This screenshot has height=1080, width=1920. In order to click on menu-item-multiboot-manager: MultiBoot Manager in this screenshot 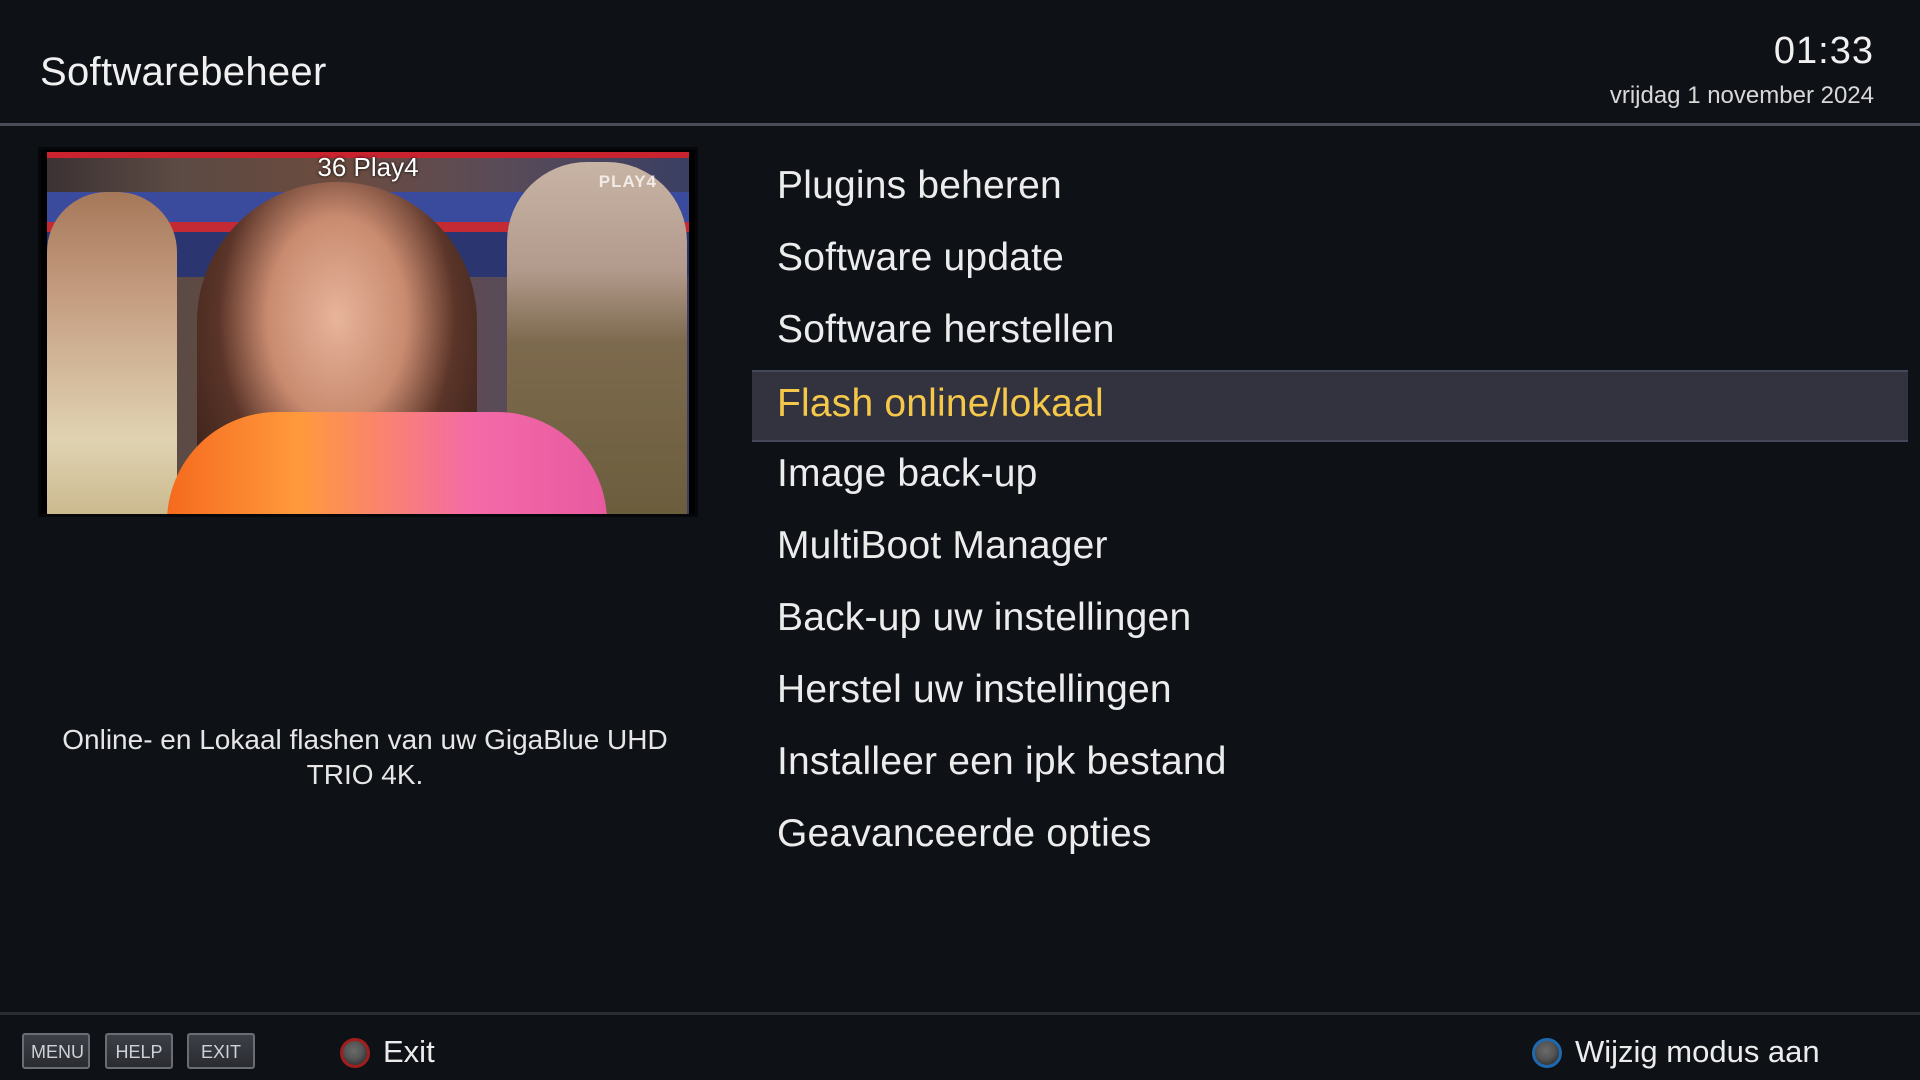, I will do `click(1330, 550)`.